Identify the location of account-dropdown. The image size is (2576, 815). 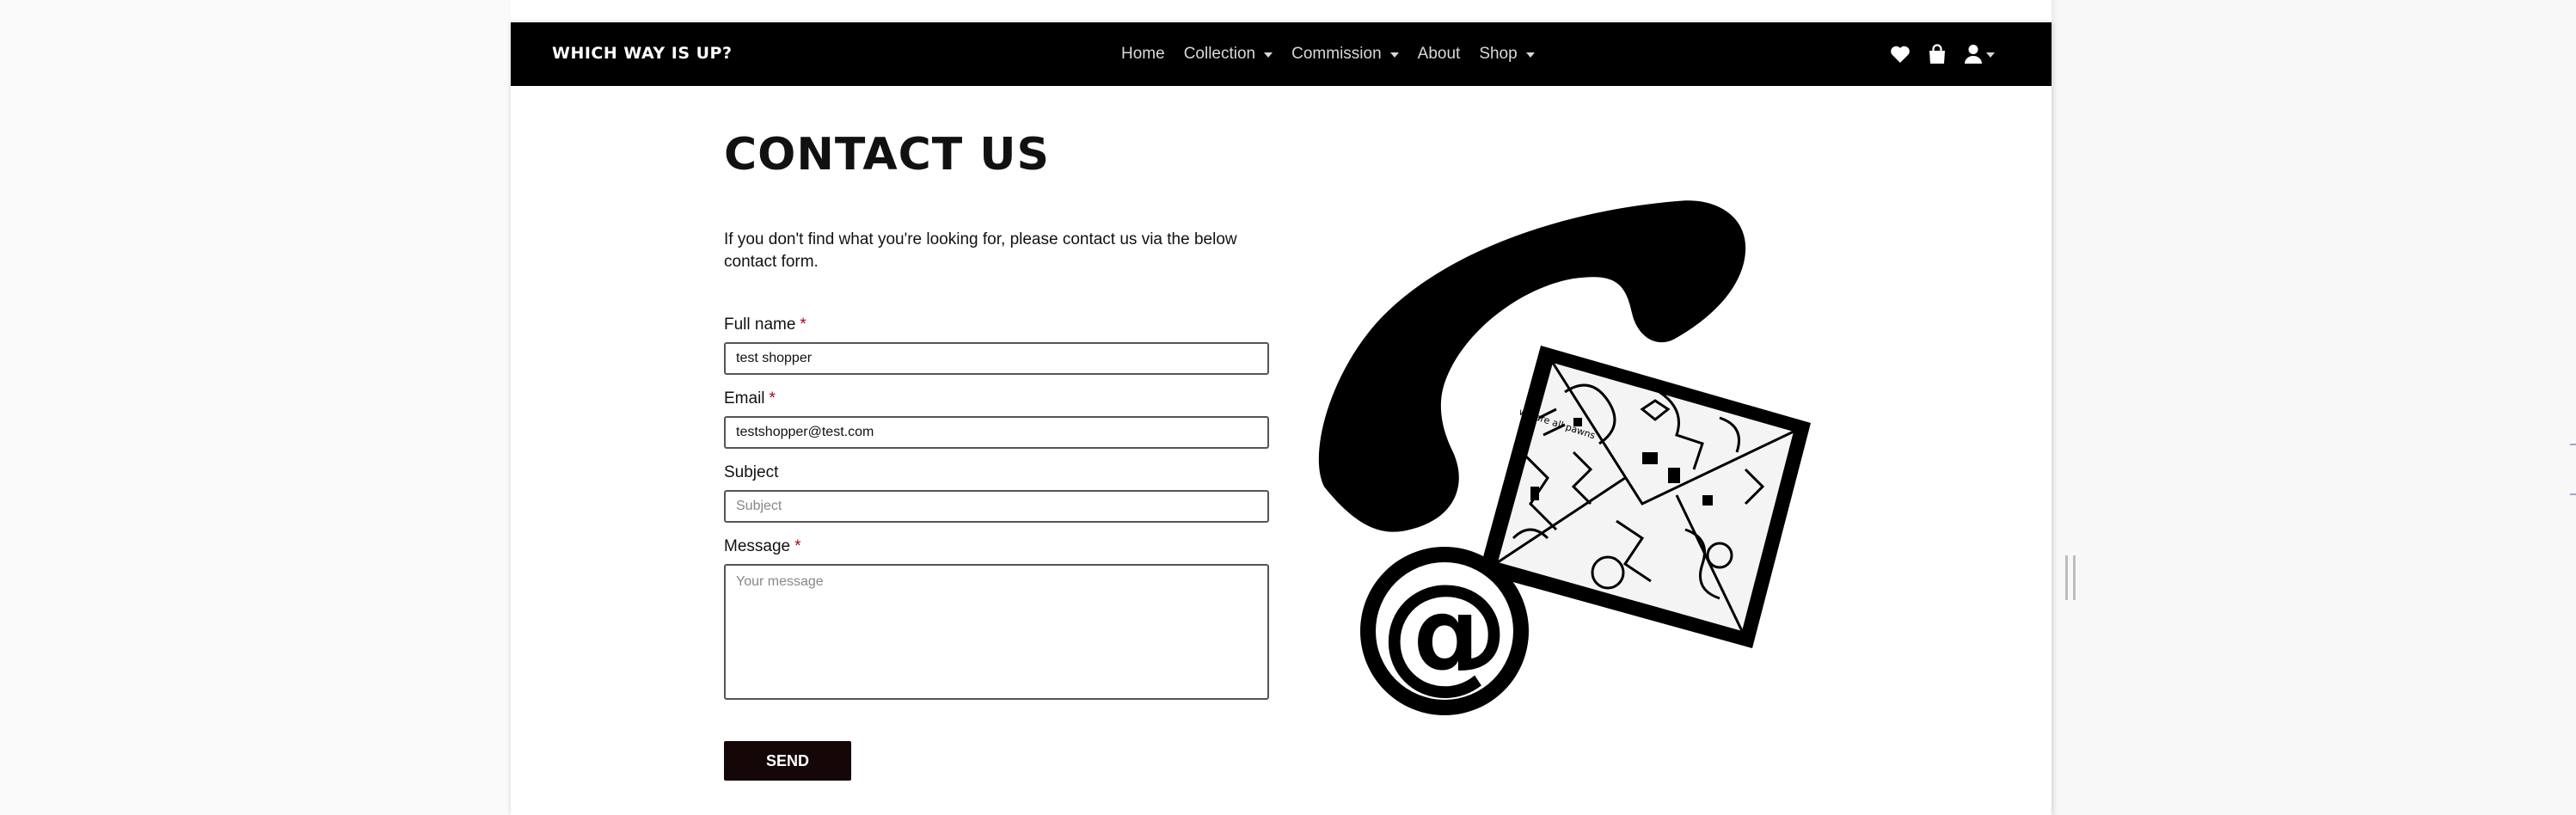
(1980, 54).